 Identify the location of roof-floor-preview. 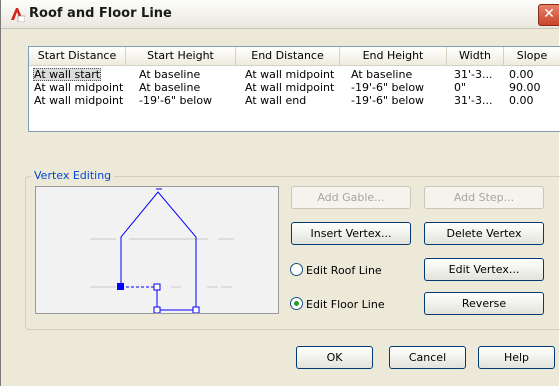
(157, 250).